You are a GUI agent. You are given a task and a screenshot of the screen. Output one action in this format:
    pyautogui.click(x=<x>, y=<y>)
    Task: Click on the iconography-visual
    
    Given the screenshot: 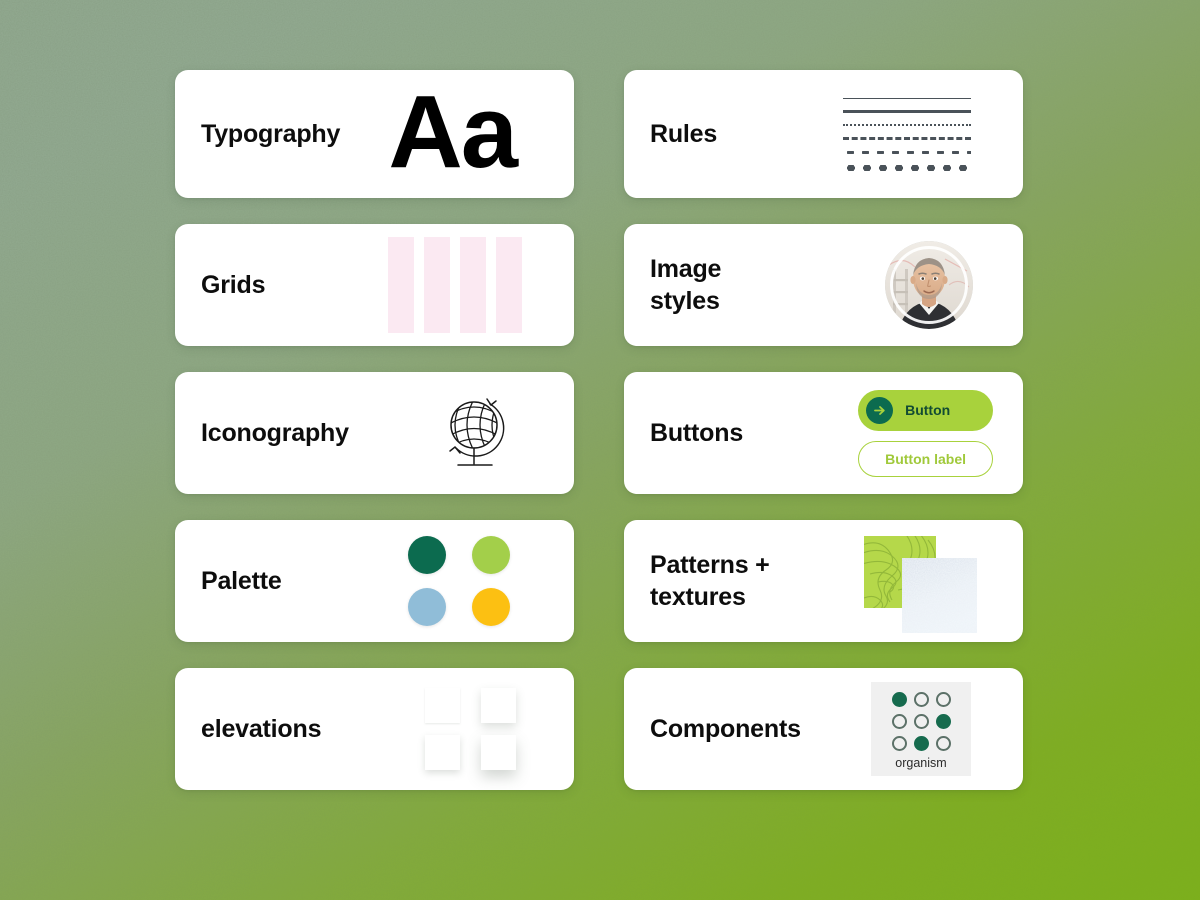 What is the action you would take?
    pyautogui.click(x=494, y=433)
    